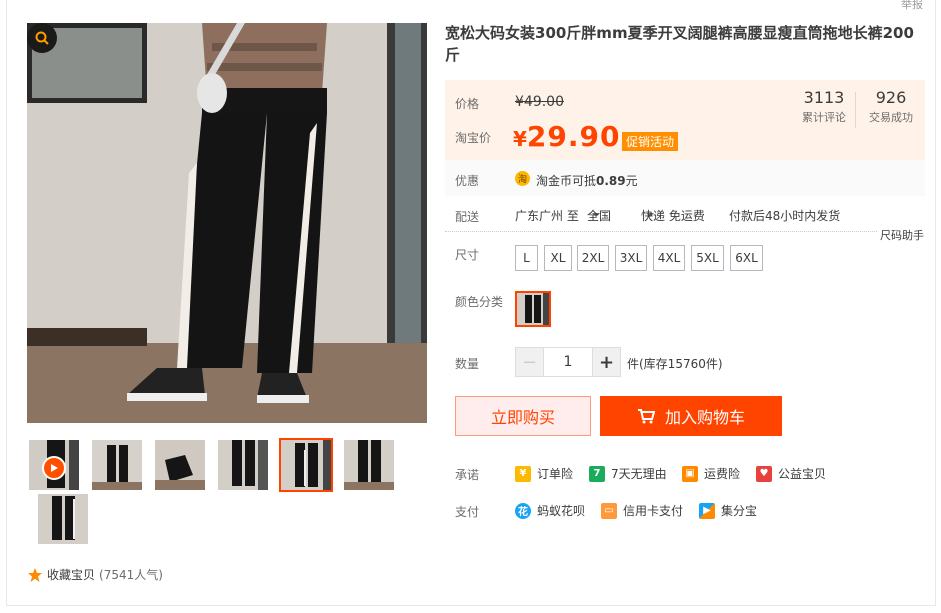 The height and width of the screenshot is (613, 941). I want to click on discount-label: 优惠, so click(467, 181).